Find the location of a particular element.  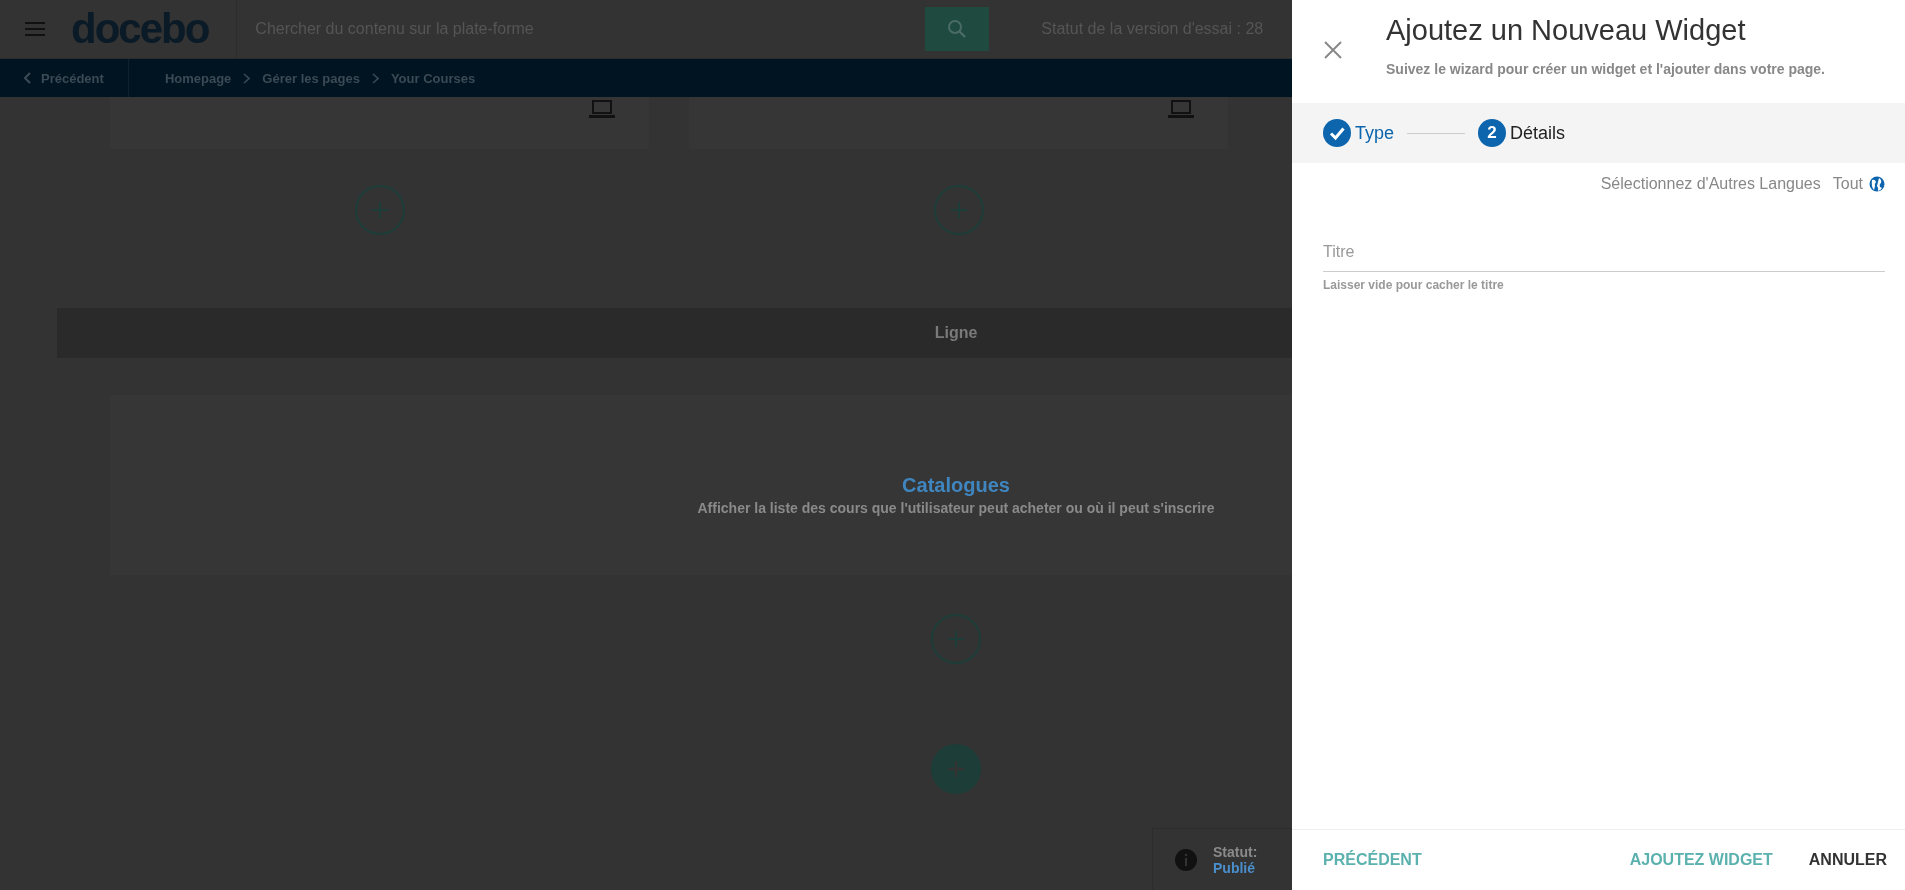

search-button is located at coordinates (957, 29).